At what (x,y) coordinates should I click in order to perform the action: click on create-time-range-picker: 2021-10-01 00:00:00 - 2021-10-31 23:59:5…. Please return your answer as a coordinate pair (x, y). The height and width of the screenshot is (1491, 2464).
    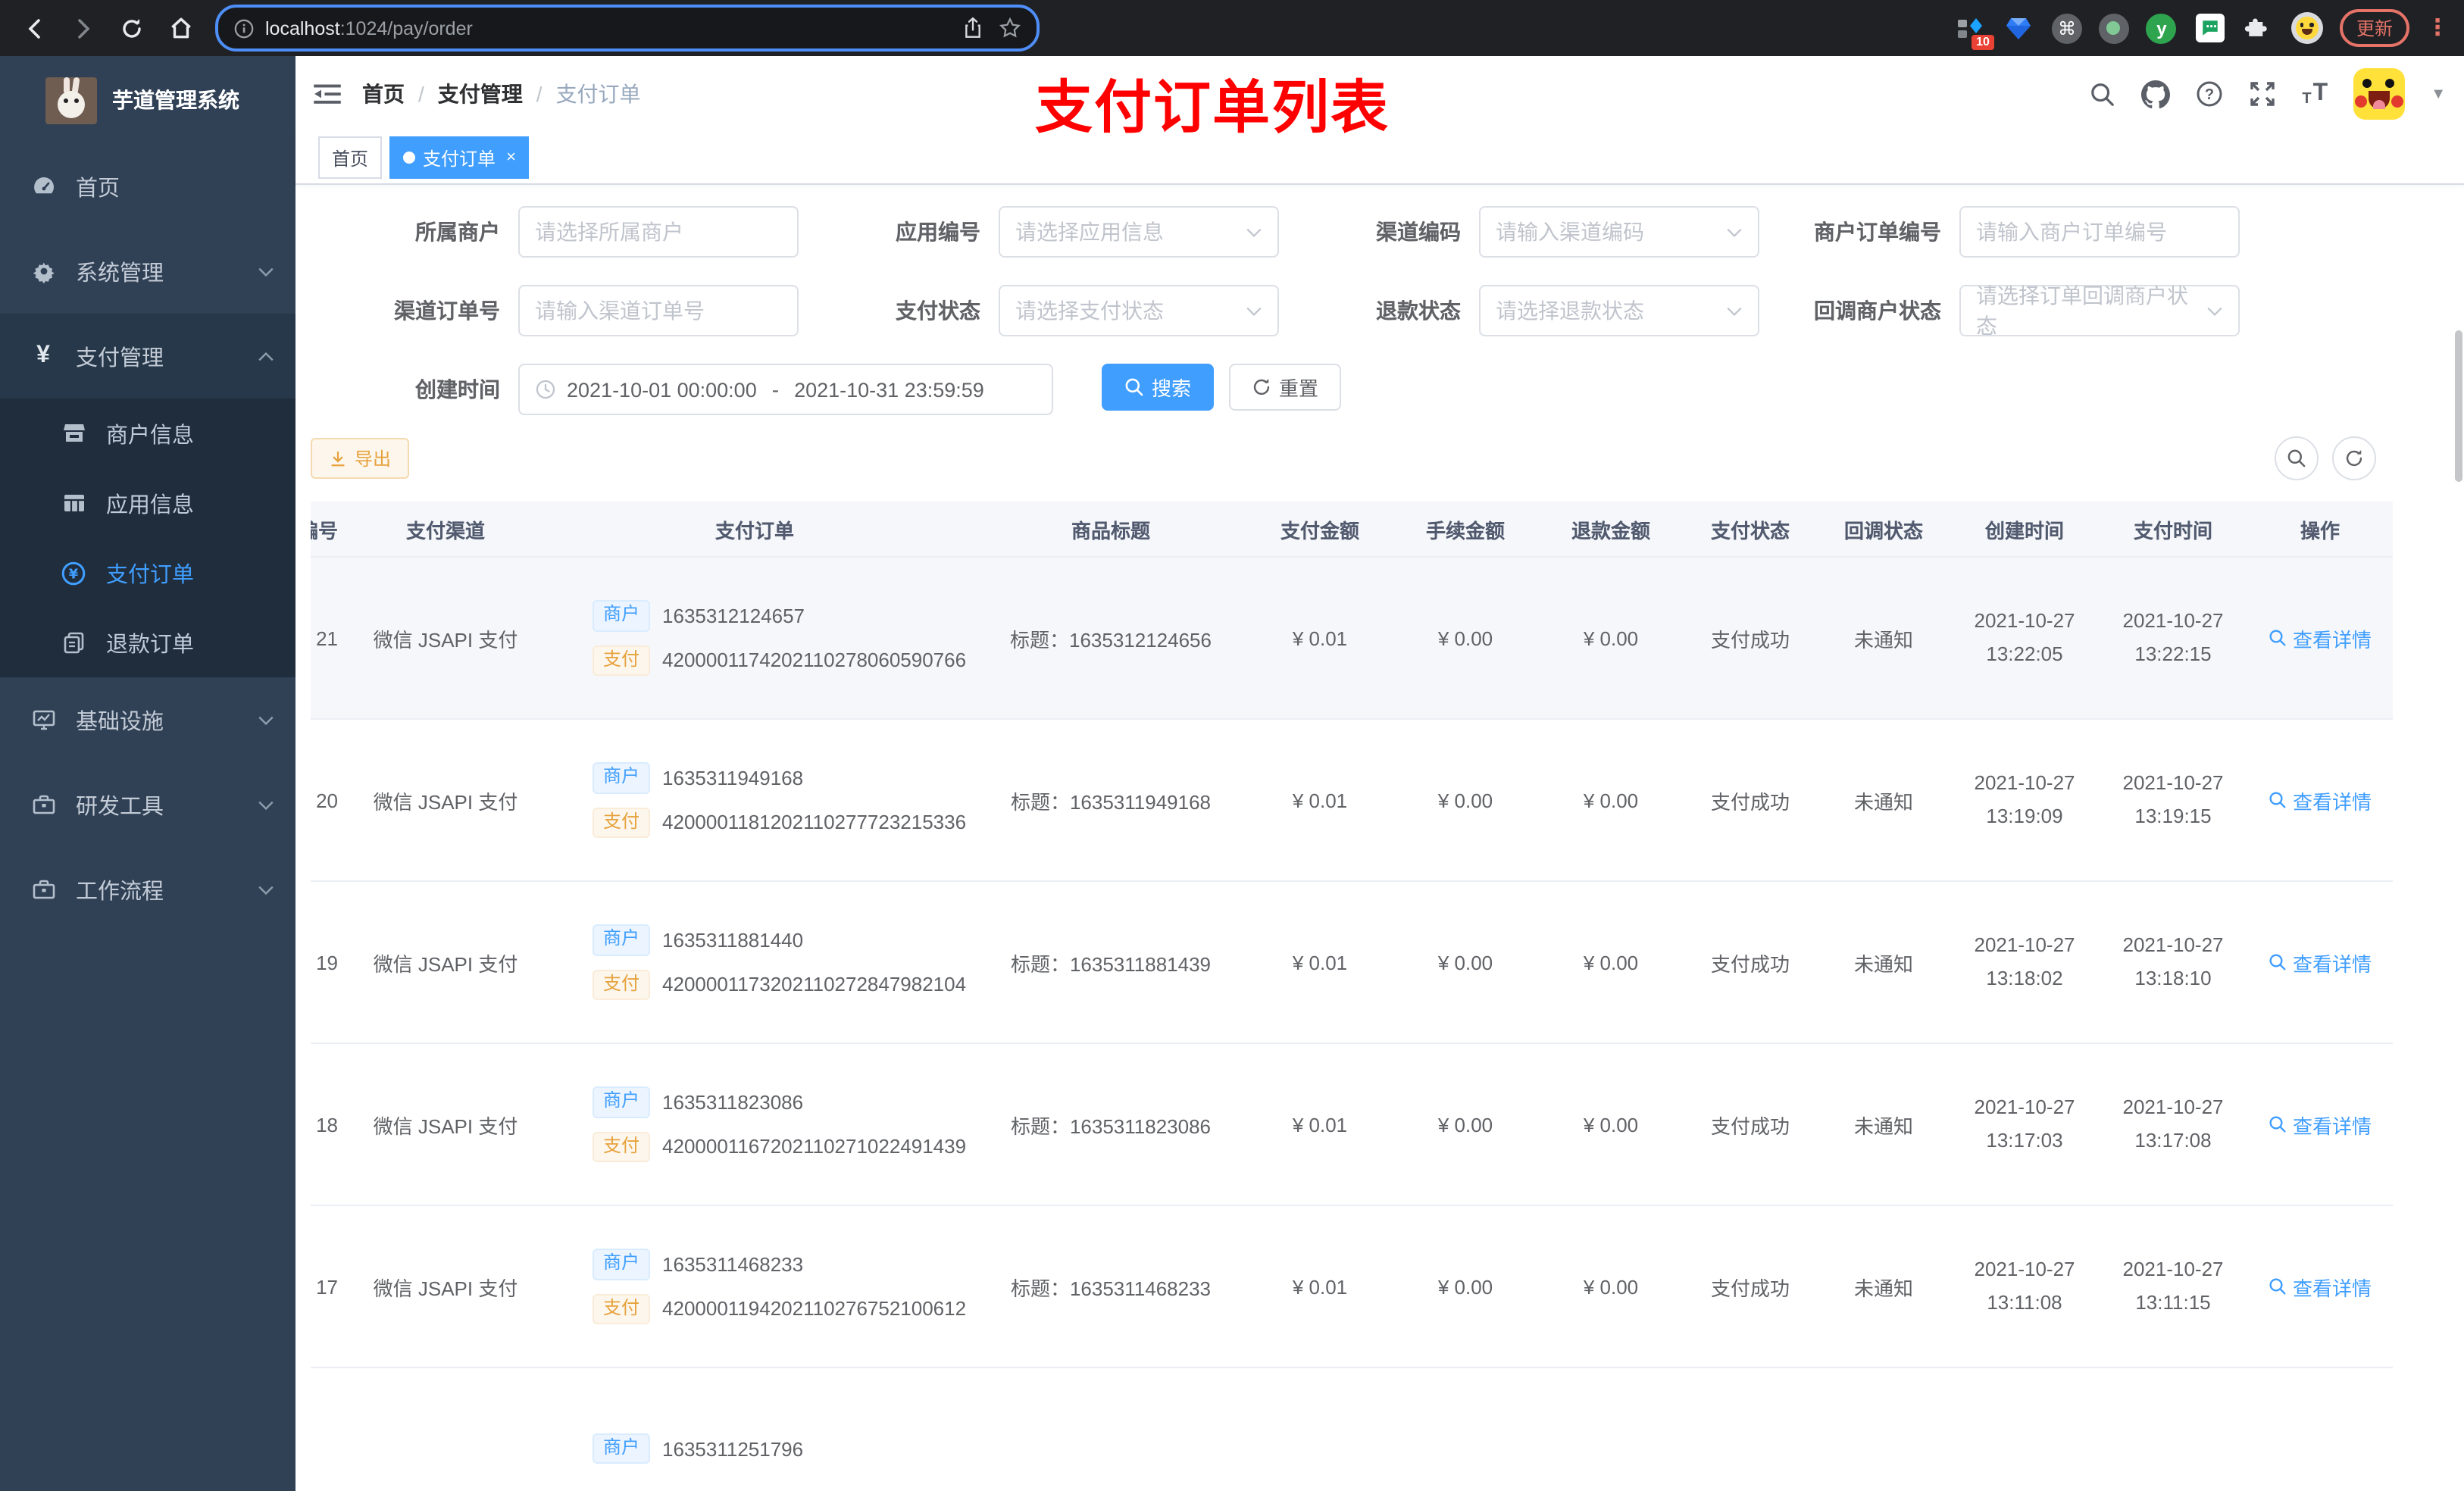
    Looking at the image, I should click on (785, 389).